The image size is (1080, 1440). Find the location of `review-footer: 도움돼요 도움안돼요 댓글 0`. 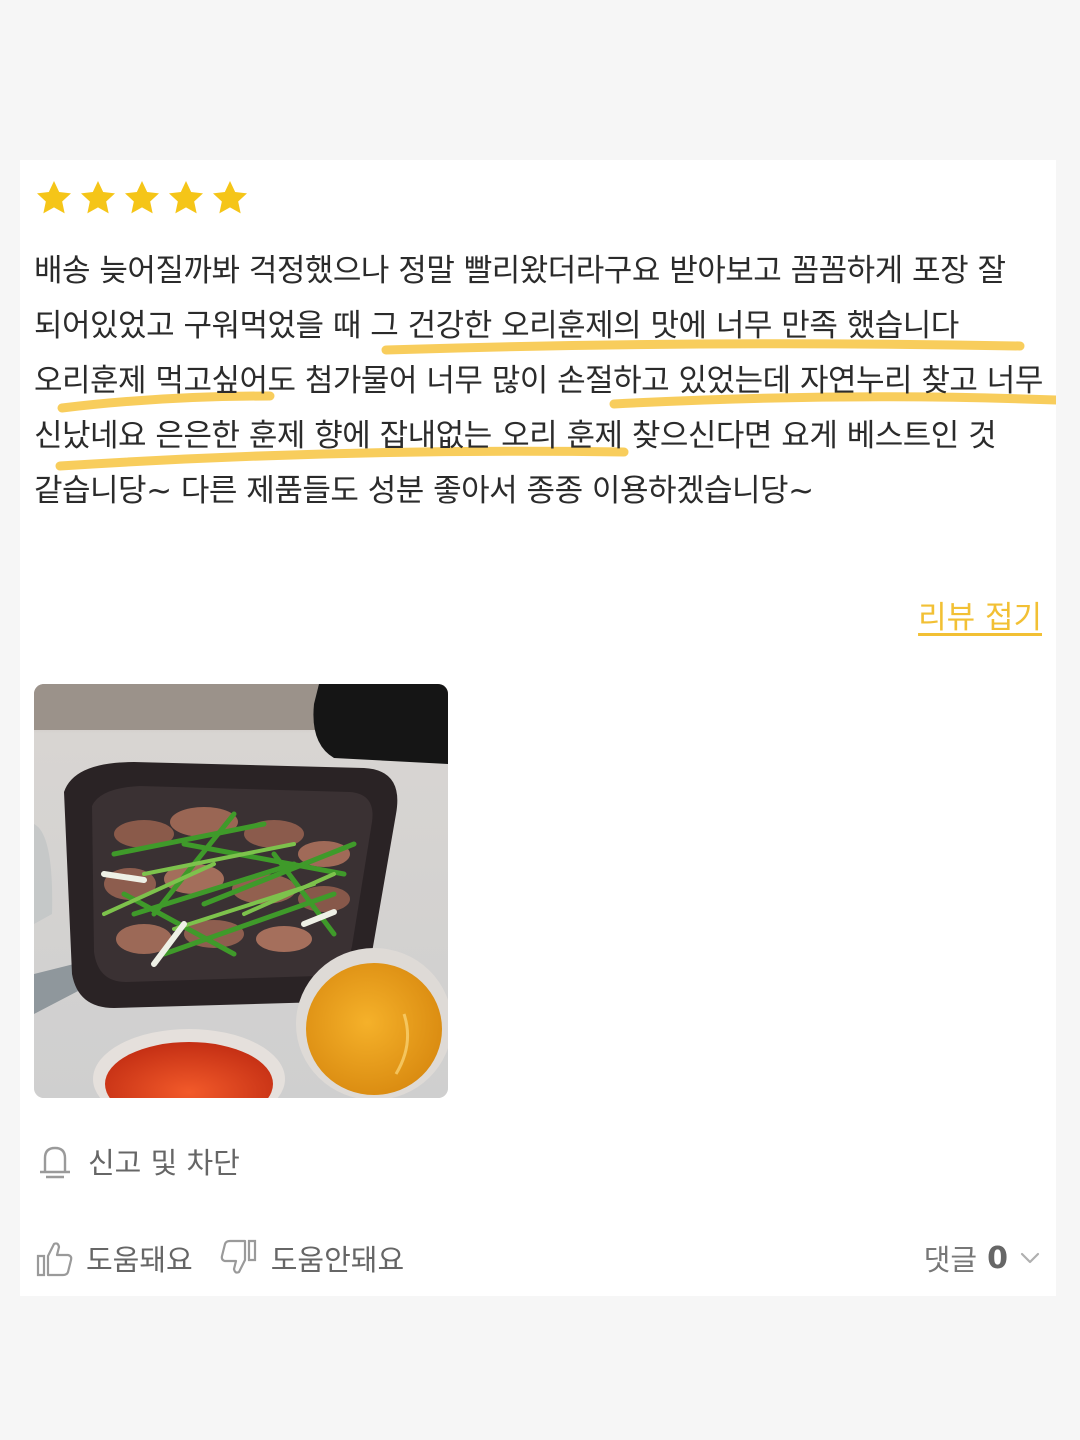

review-footer: 도움돼요 도움안돼요 댓글 0 is located at coordinates (538, 1258).